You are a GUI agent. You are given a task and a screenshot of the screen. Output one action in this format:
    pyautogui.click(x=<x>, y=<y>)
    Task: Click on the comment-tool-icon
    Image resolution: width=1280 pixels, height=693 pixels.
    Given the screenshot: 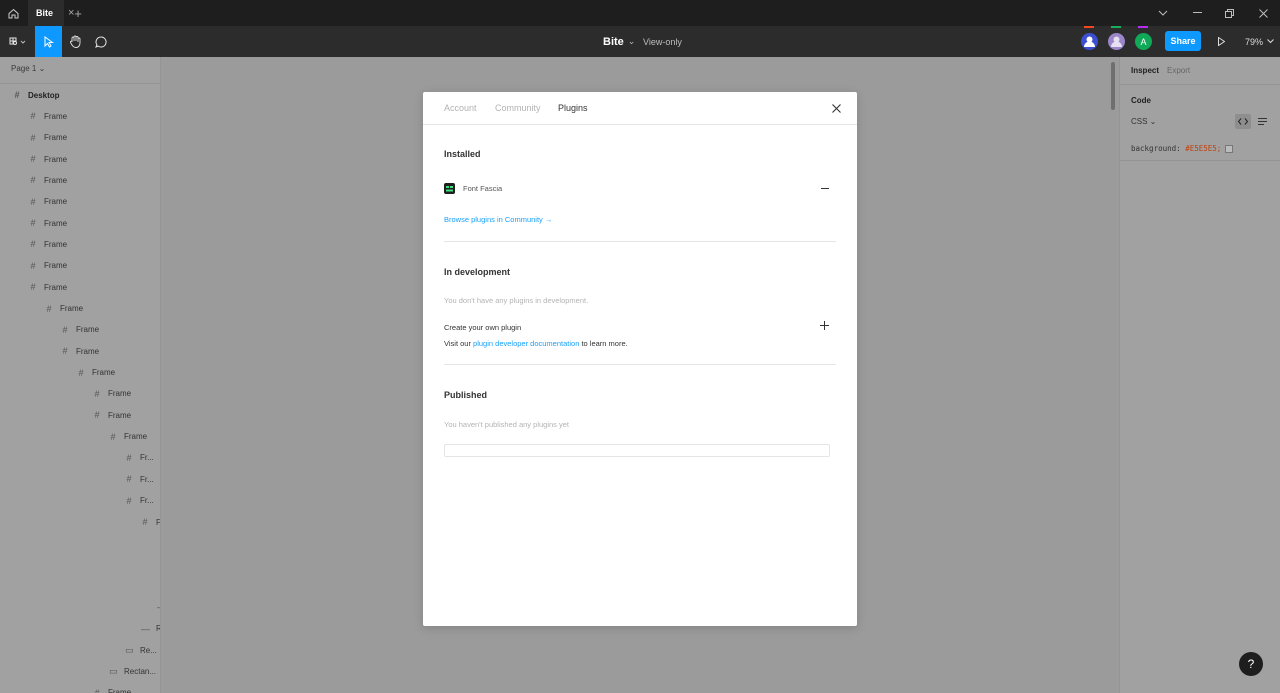 What is the action you would take?
    pyautogui.click(x=101, y=41)
    